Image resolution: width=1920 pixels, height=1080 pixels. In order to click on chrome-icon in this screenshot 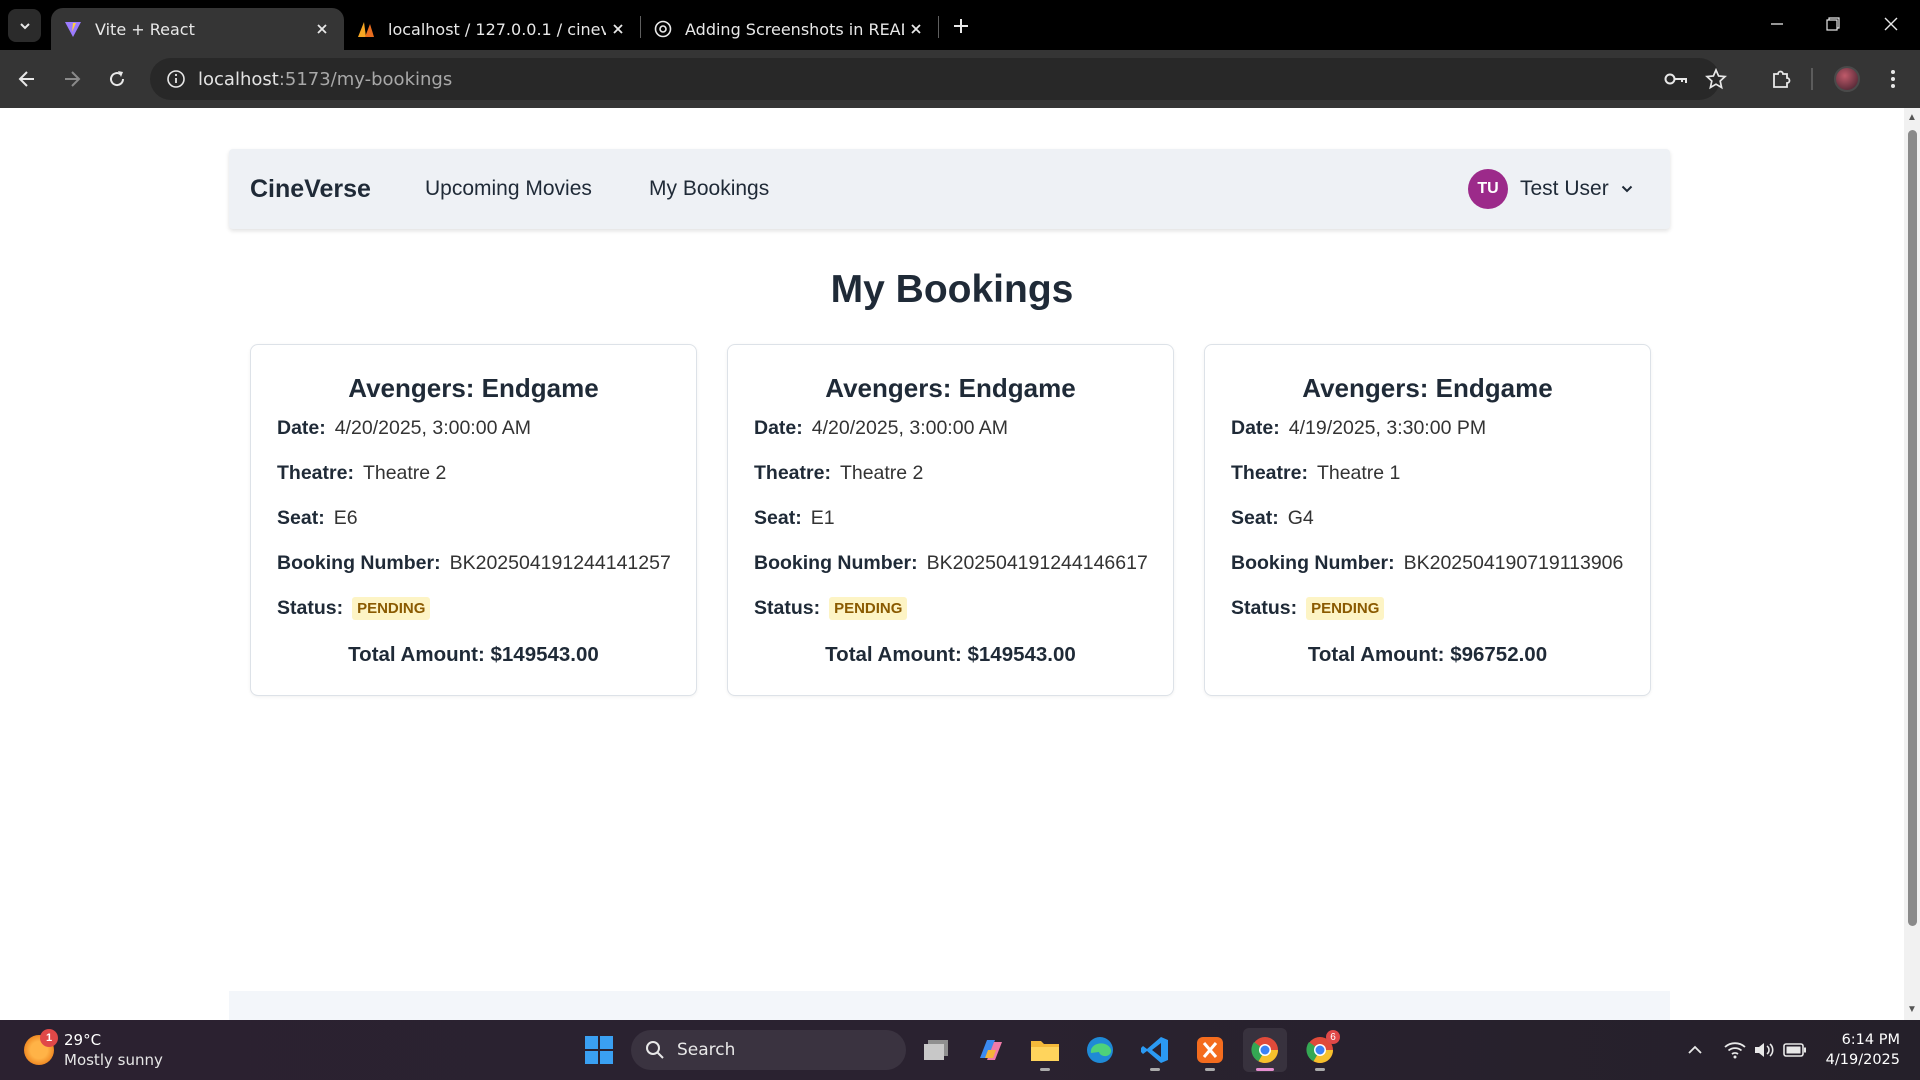, I will do `click(1265, 1050)`.